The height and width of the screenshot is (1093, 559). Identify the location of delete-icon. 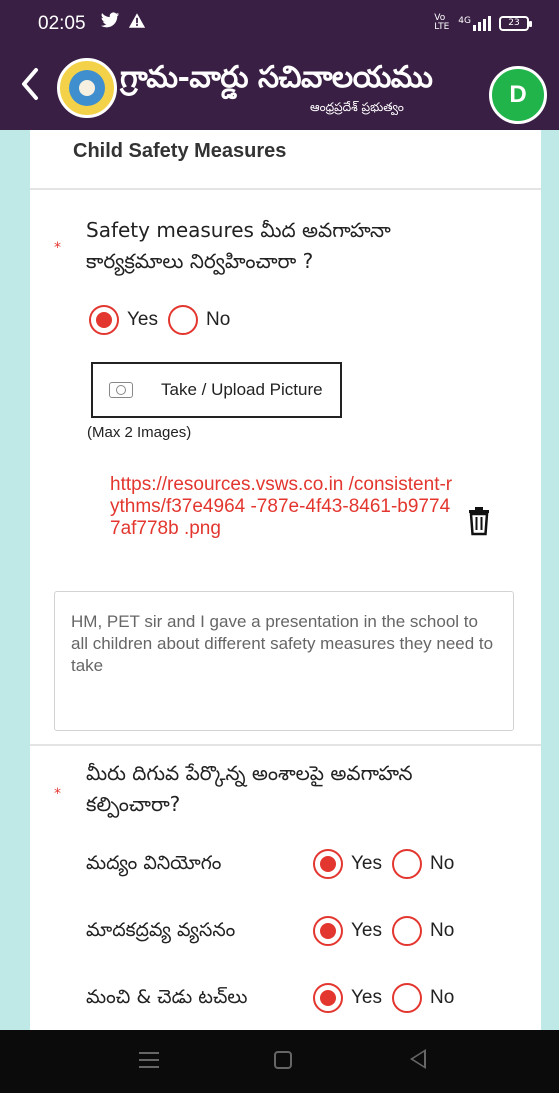
(479, 521).